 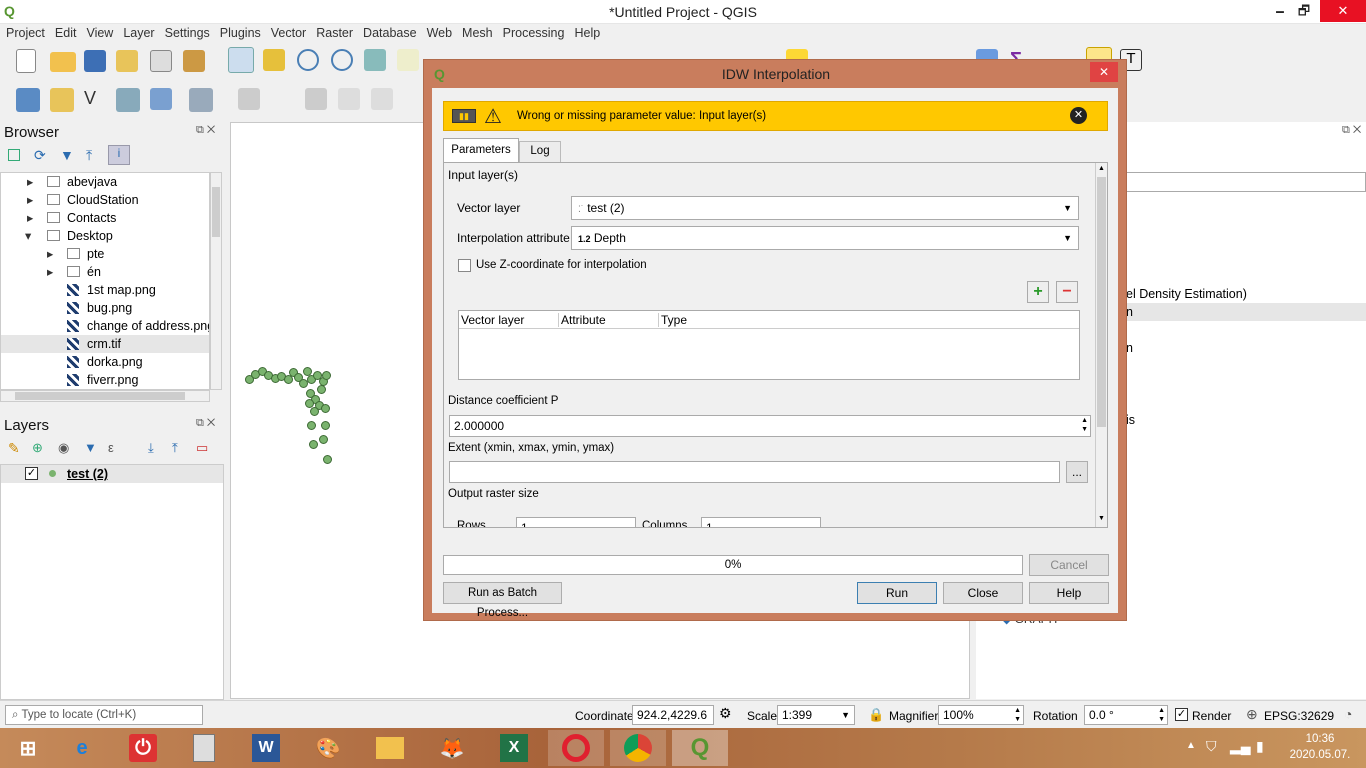 I want to click on scroll-up-icon: ▲, so click(x=1101, y=168).